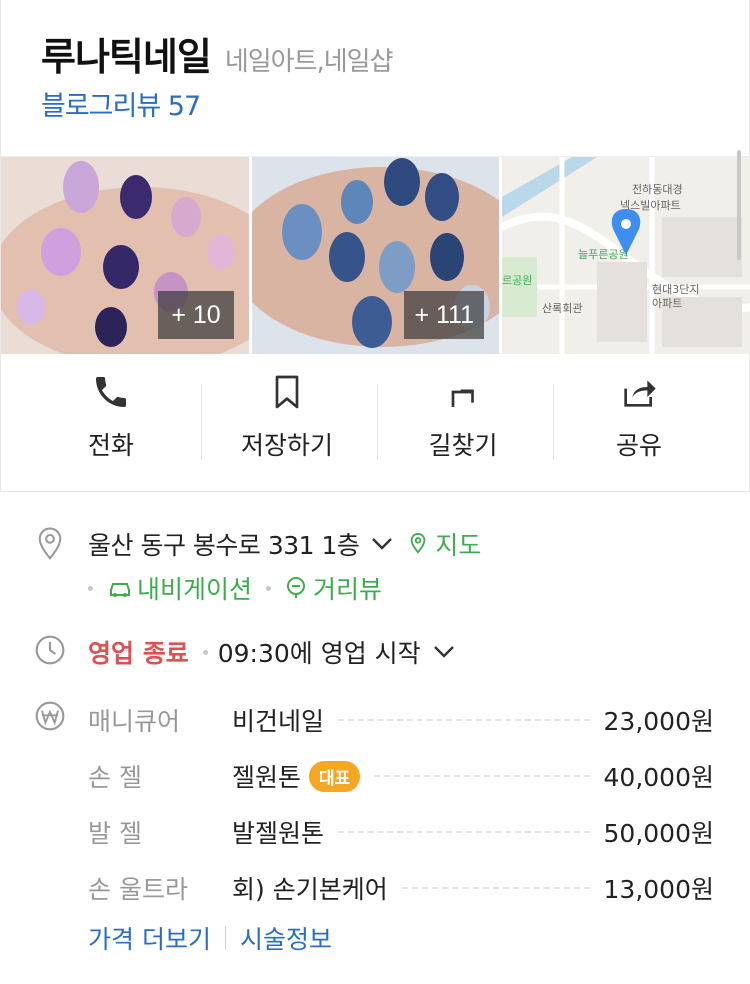 The width and height of the screenshot is (750, 984). What do you see at coordinates (267, 777) in the screenshot?
I see `price-item-name: 젤원톤` at bounding box center [267, 777].